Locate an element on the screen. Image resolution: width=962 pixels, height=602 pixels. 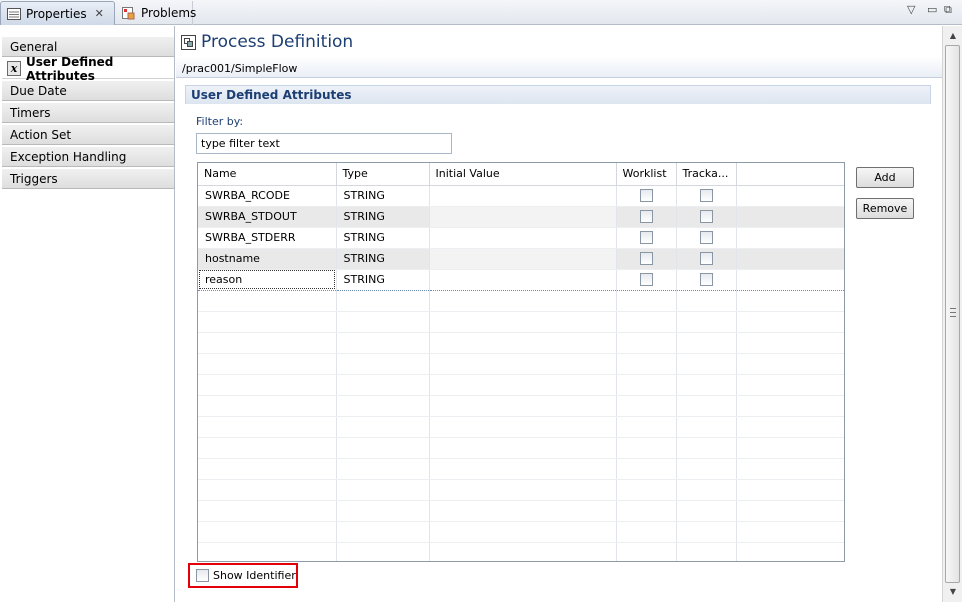
cell-filler is located at coordinates (790, 238).